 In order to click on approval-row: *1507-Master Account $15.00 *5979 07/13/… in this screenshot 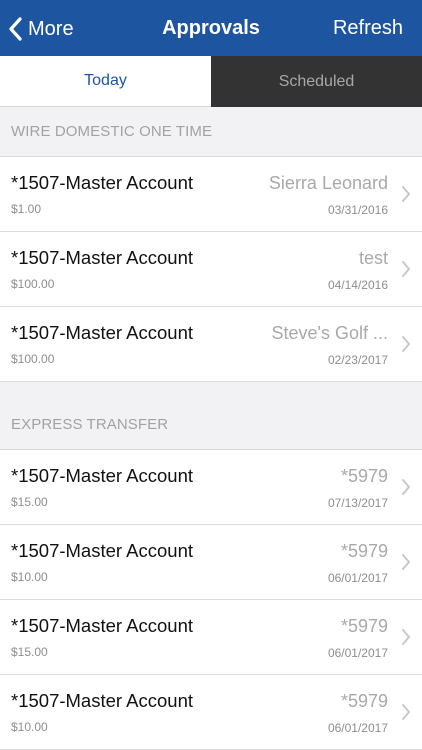, I will do `click(211, 487)`.